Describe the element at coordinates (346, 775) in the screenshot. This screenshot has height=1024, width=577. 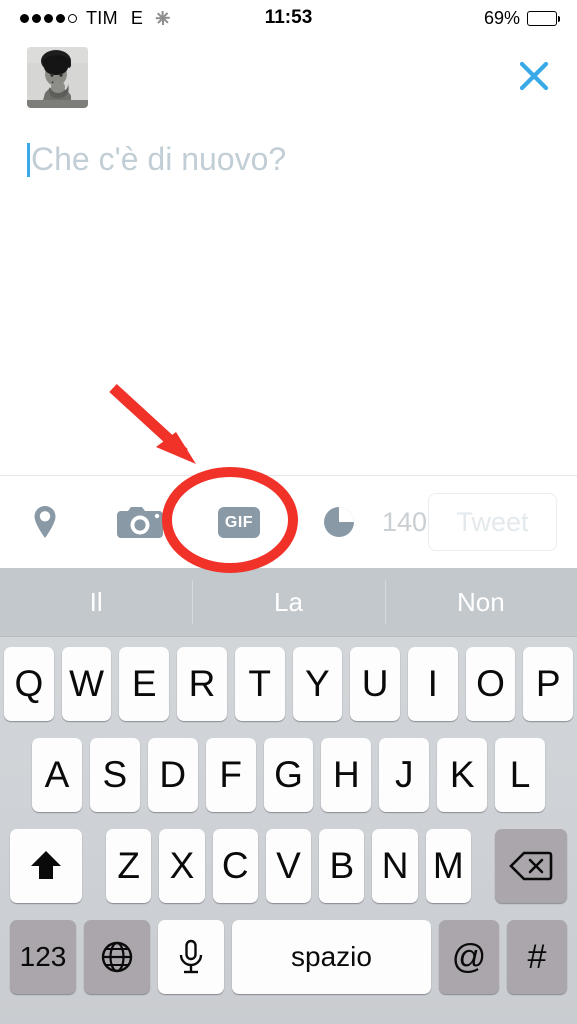
I see `key-h: H` at that location.